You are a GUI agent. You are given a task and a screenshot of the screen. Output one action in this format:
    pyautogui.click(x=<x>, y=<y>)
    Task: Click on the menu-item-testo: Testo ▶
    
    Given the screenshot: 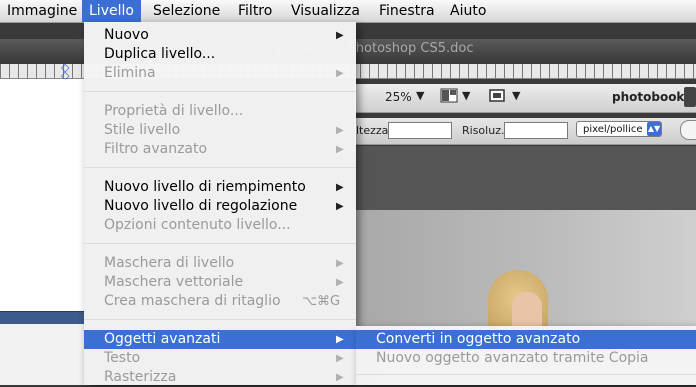 What is the action you would take?
    pyautogui.click(x=224, y=358)
    